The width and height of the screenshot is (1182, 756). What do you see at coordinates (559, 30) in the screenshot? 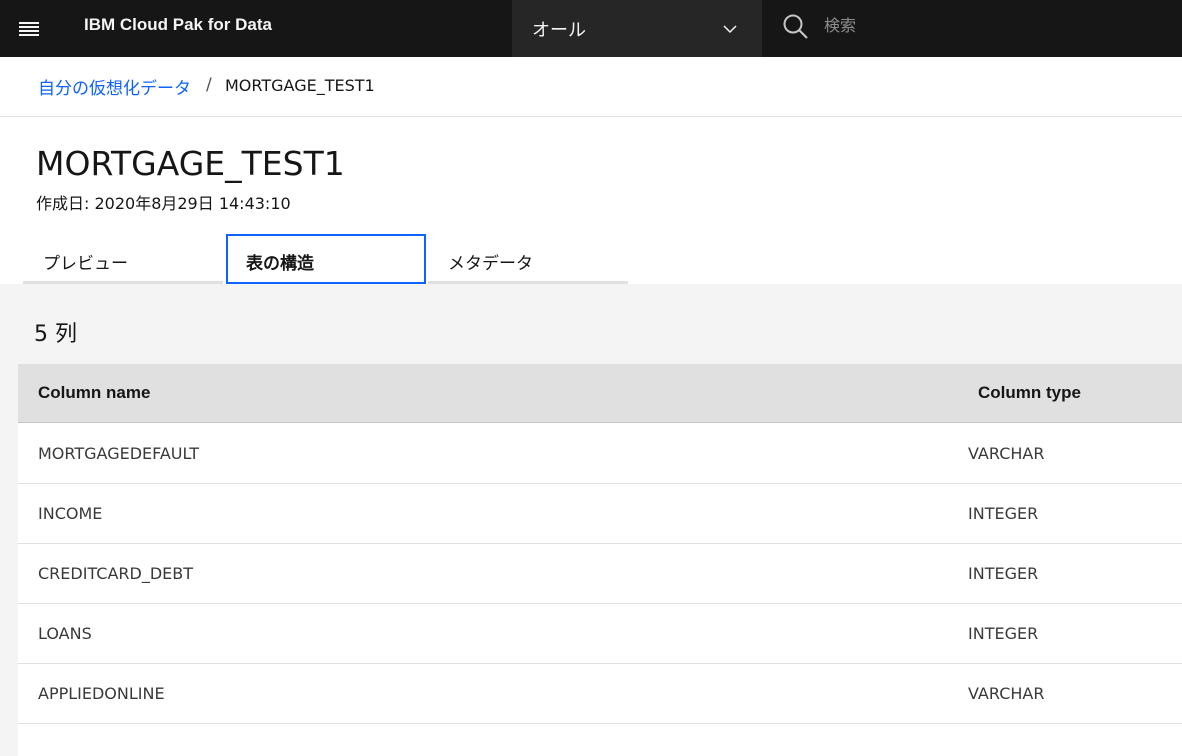
I see `search-scope-value: オール` at bounding box center [559, 30].